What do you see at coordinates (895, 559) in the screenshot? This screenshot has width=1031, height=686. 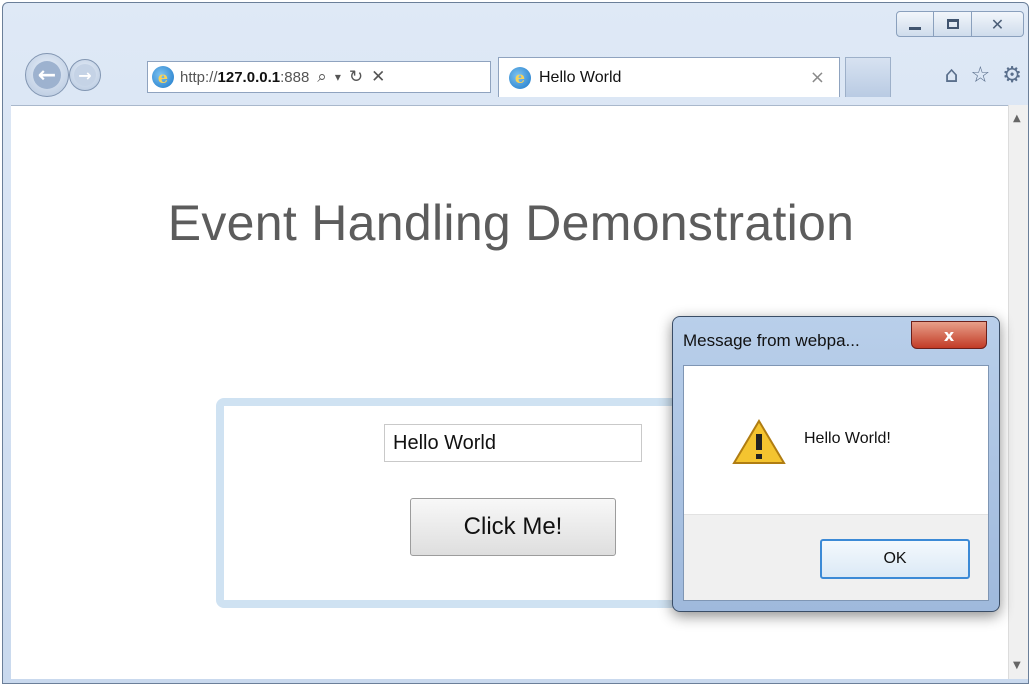 I see `ok-button: OK` at bounding box center [895, 559].